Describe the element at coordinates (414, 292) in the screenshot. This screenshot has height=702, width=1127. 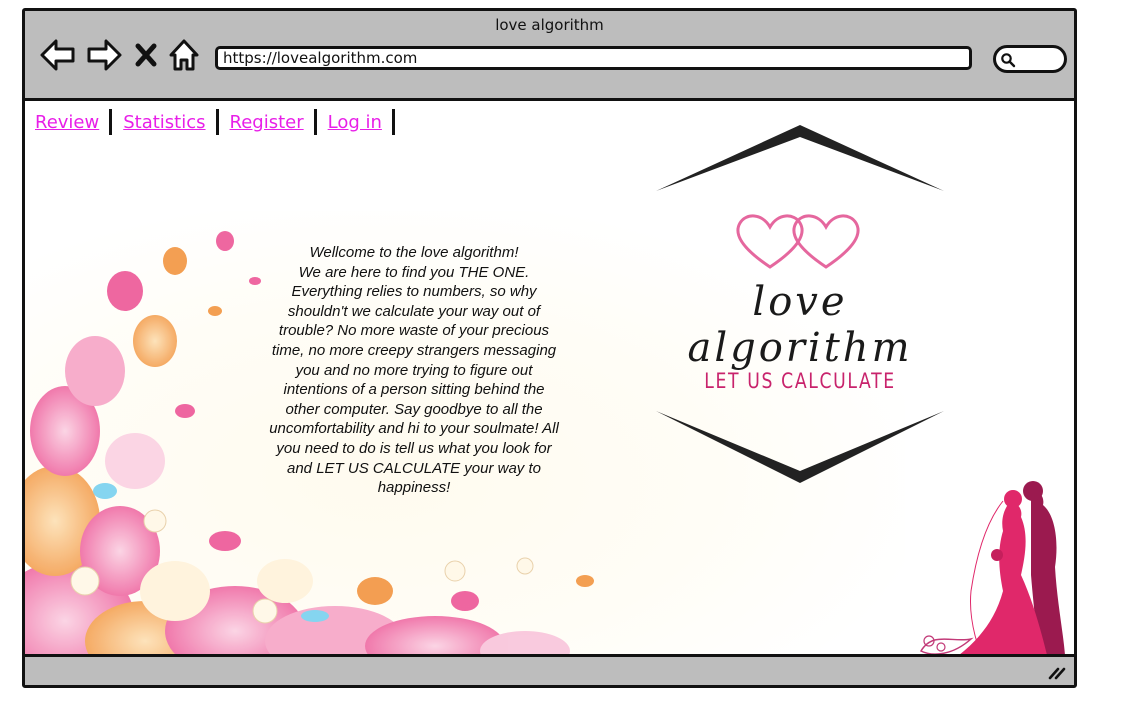
I see `welcome-line: Everything relies to numbers, so why` at that location.